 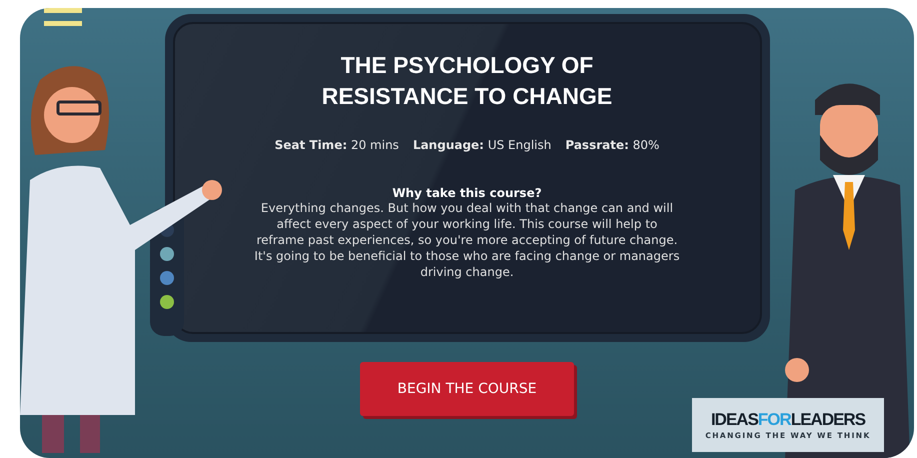 What do you see at coordinates (467, 193) in the screenshot?
I see `why-heading: Why take this course?` at bounding box center [467, 193].